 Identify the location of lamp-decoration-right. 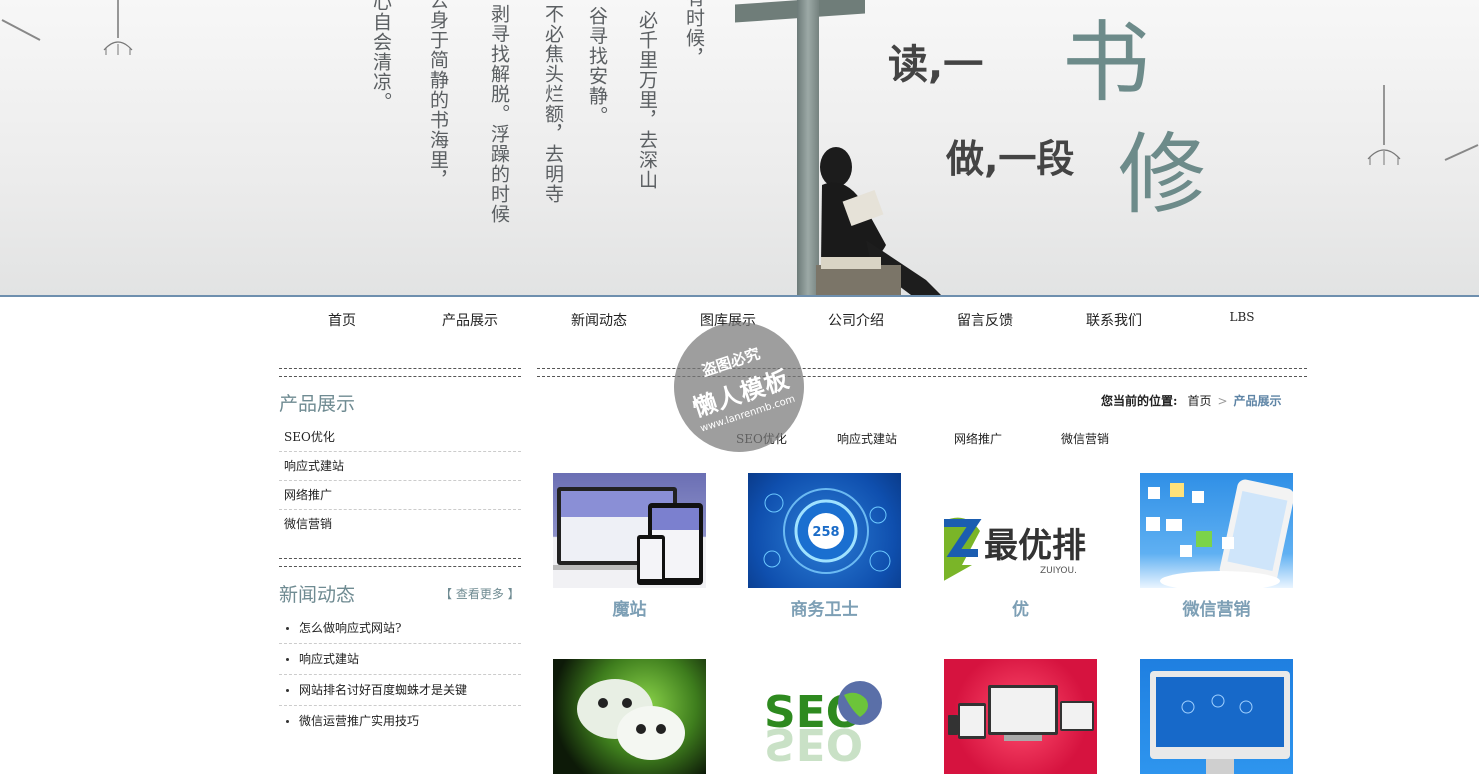
(1384, 125).